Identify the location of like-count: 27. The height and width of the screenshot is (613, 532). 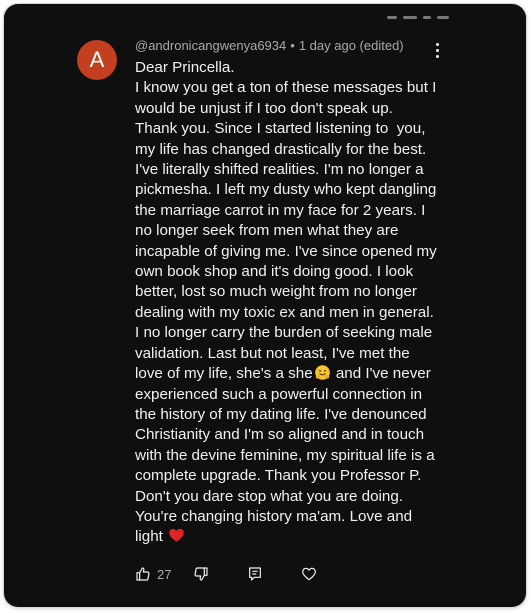
(164, 574).